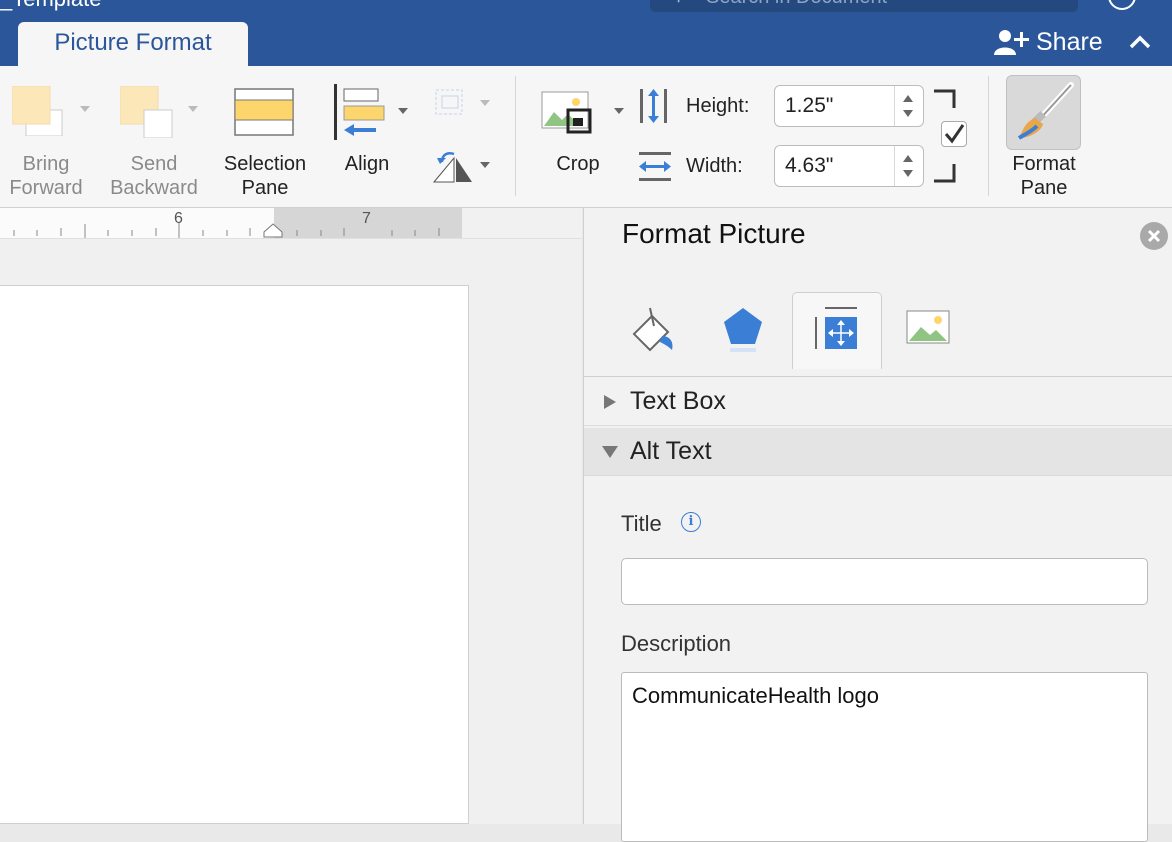 Image resolution: width=1172 pixels, height=842 pixels. Describe the element at coordinates (1140, 42) in the screenshot. I see `chevron-up-icon` at that location.